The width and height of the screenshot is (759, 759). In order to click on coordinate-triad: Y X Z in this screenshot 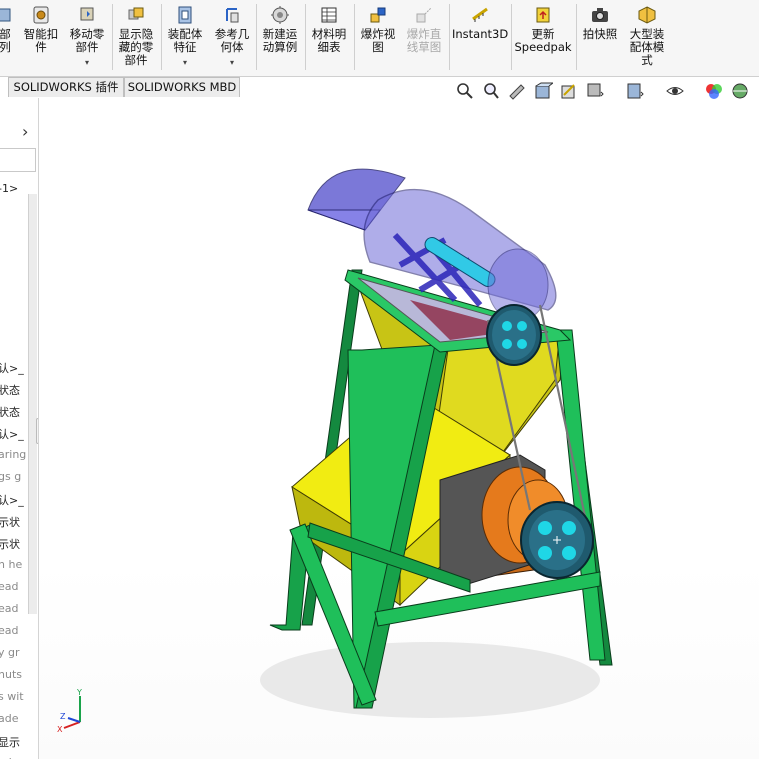, I will do `click(69, 711)`.